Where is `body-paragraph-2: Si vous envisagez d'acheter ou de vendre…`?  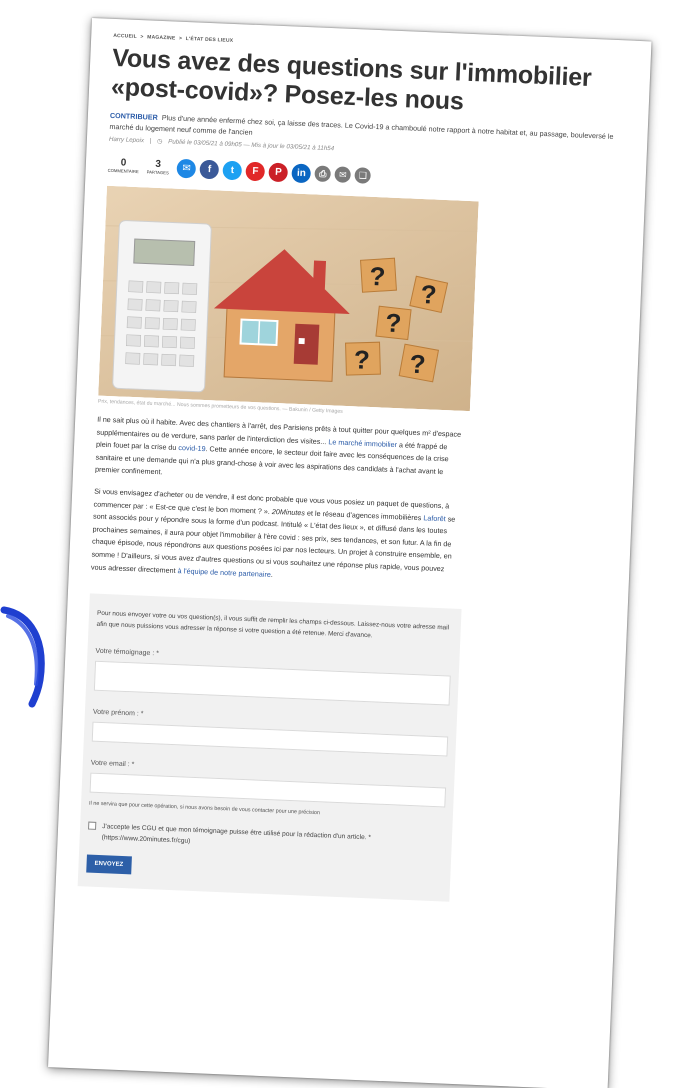
body-paragraph-2: Si vous envisagez d'acheter ou de vendre… is located at coordinates (276, 536).